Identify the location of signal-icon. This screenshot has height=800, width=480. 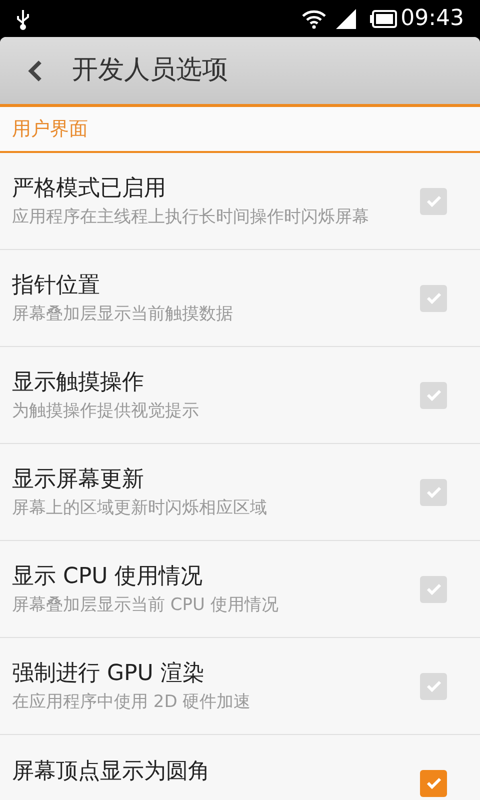
(345, 18).